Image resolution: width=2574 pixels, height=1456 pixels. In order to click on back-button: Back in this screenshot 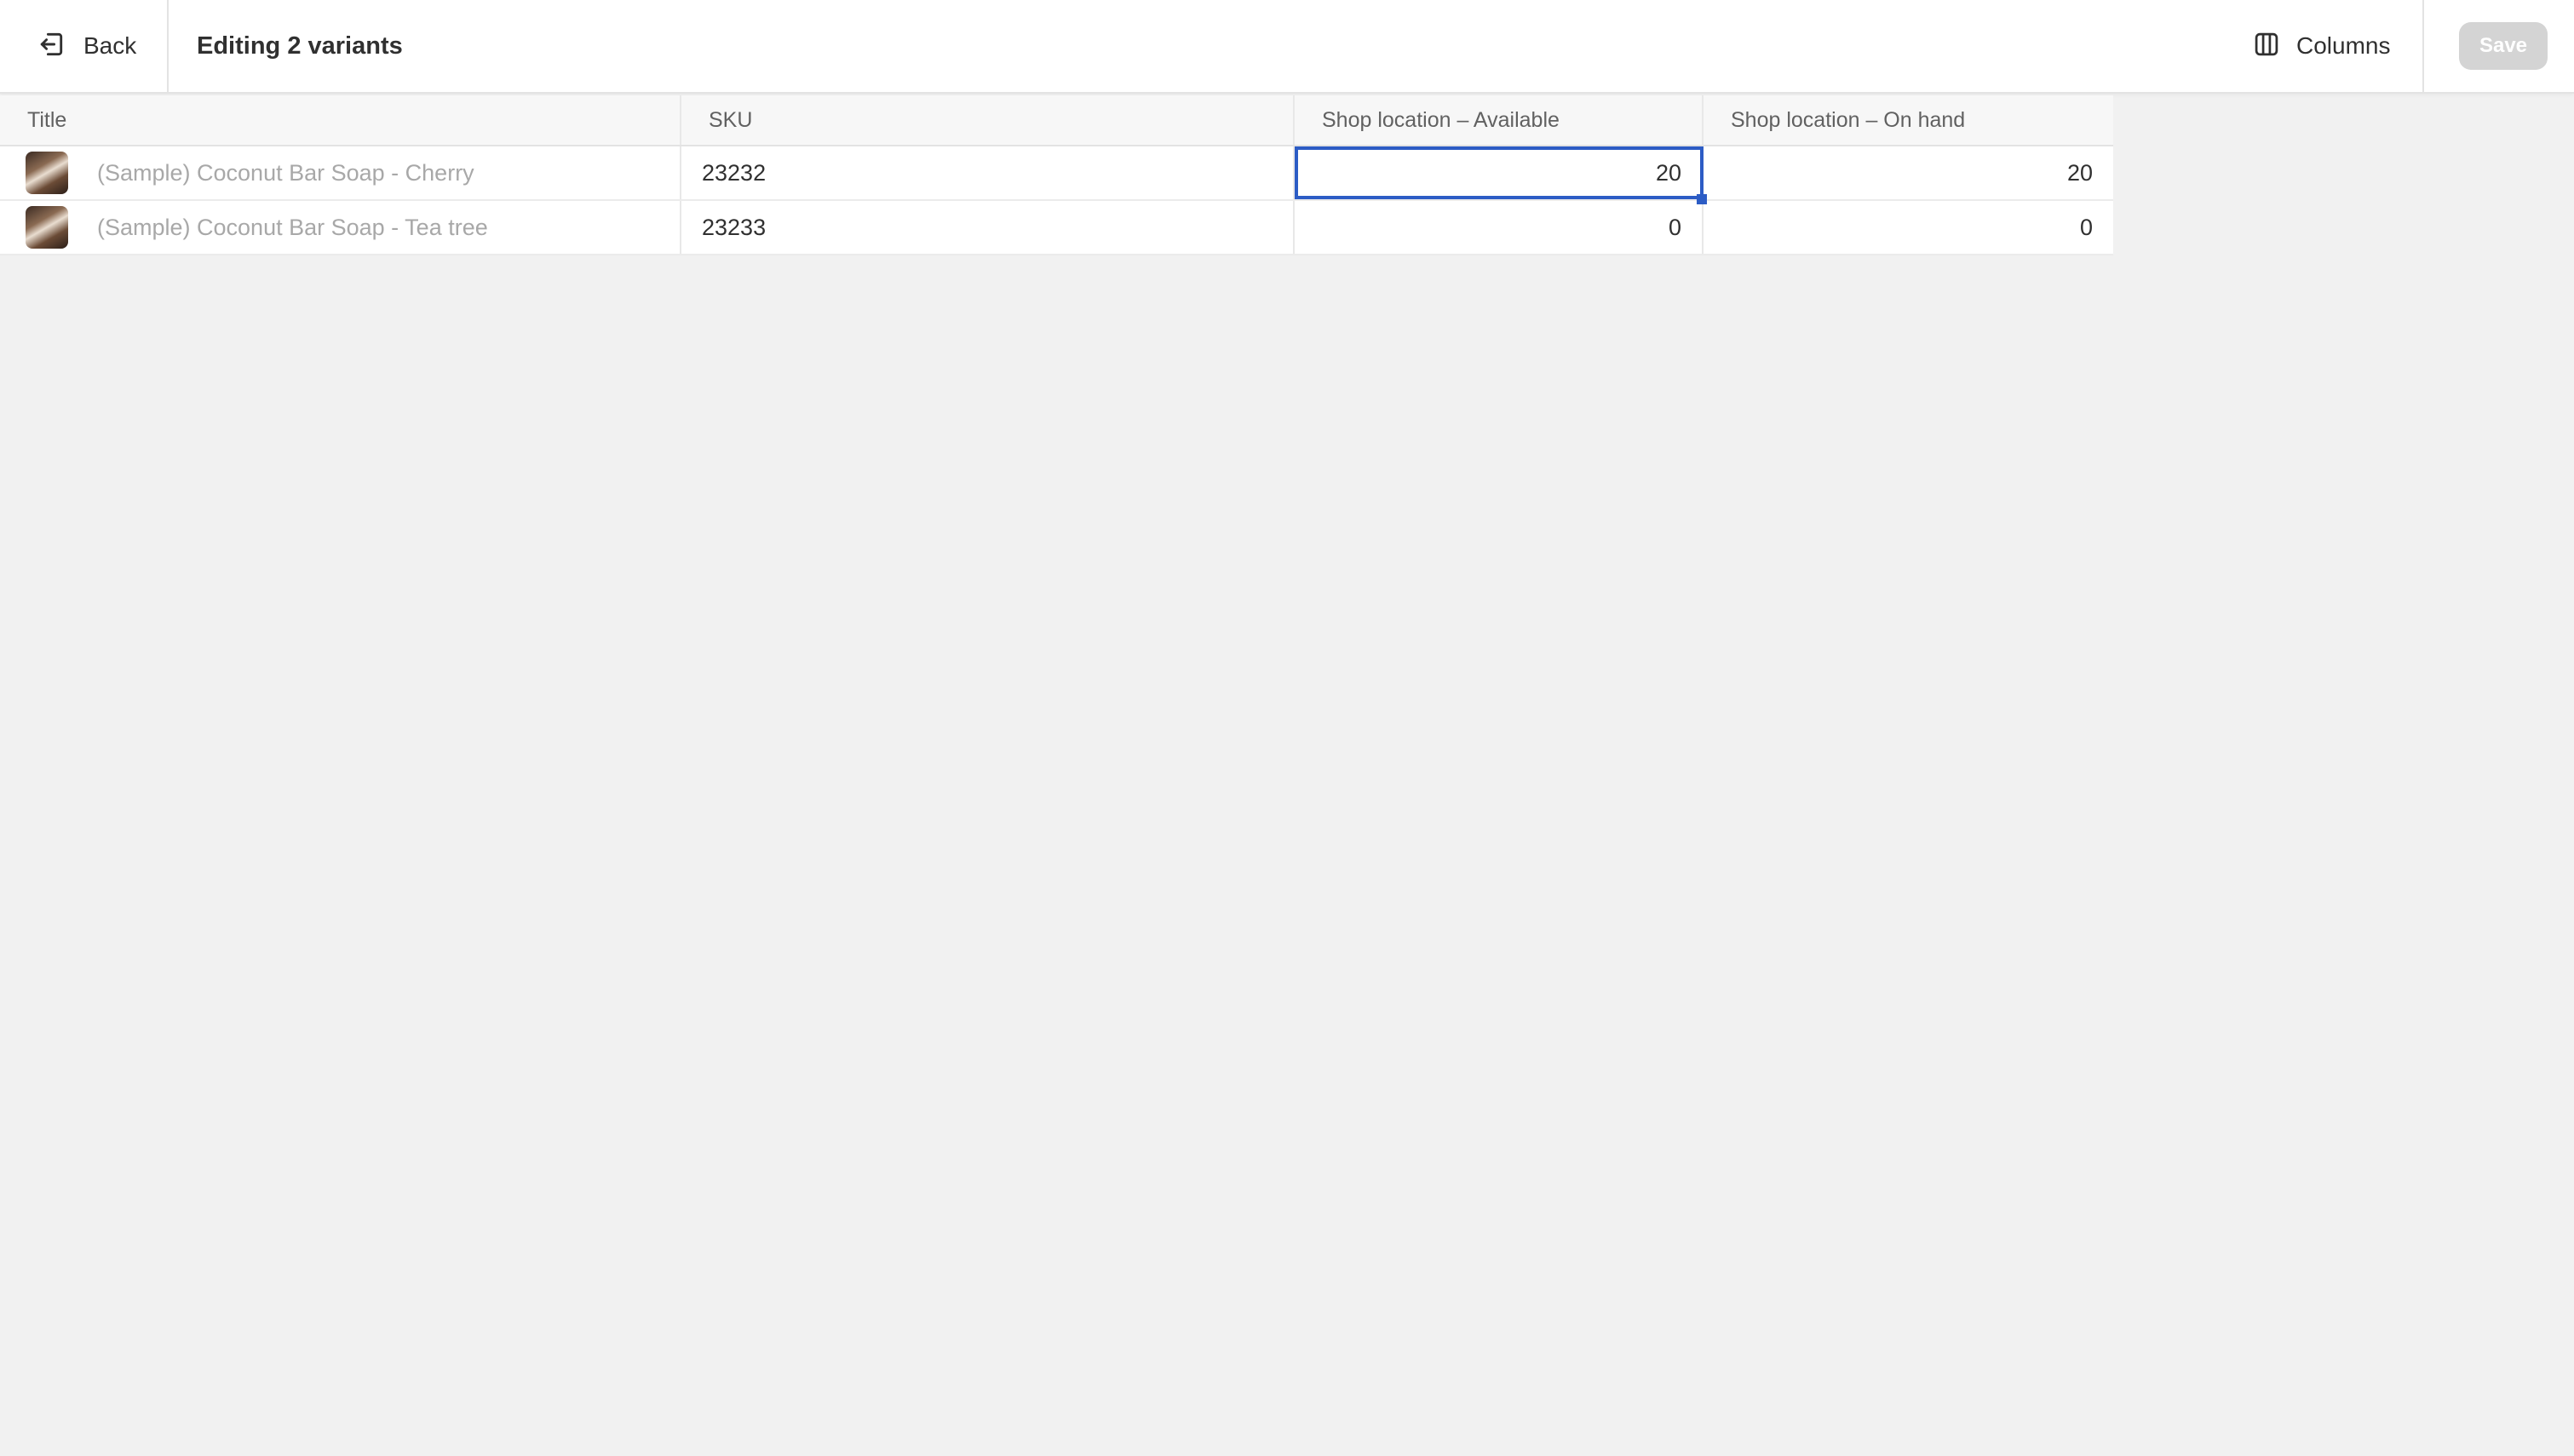, I will do `click(84, 46)`.